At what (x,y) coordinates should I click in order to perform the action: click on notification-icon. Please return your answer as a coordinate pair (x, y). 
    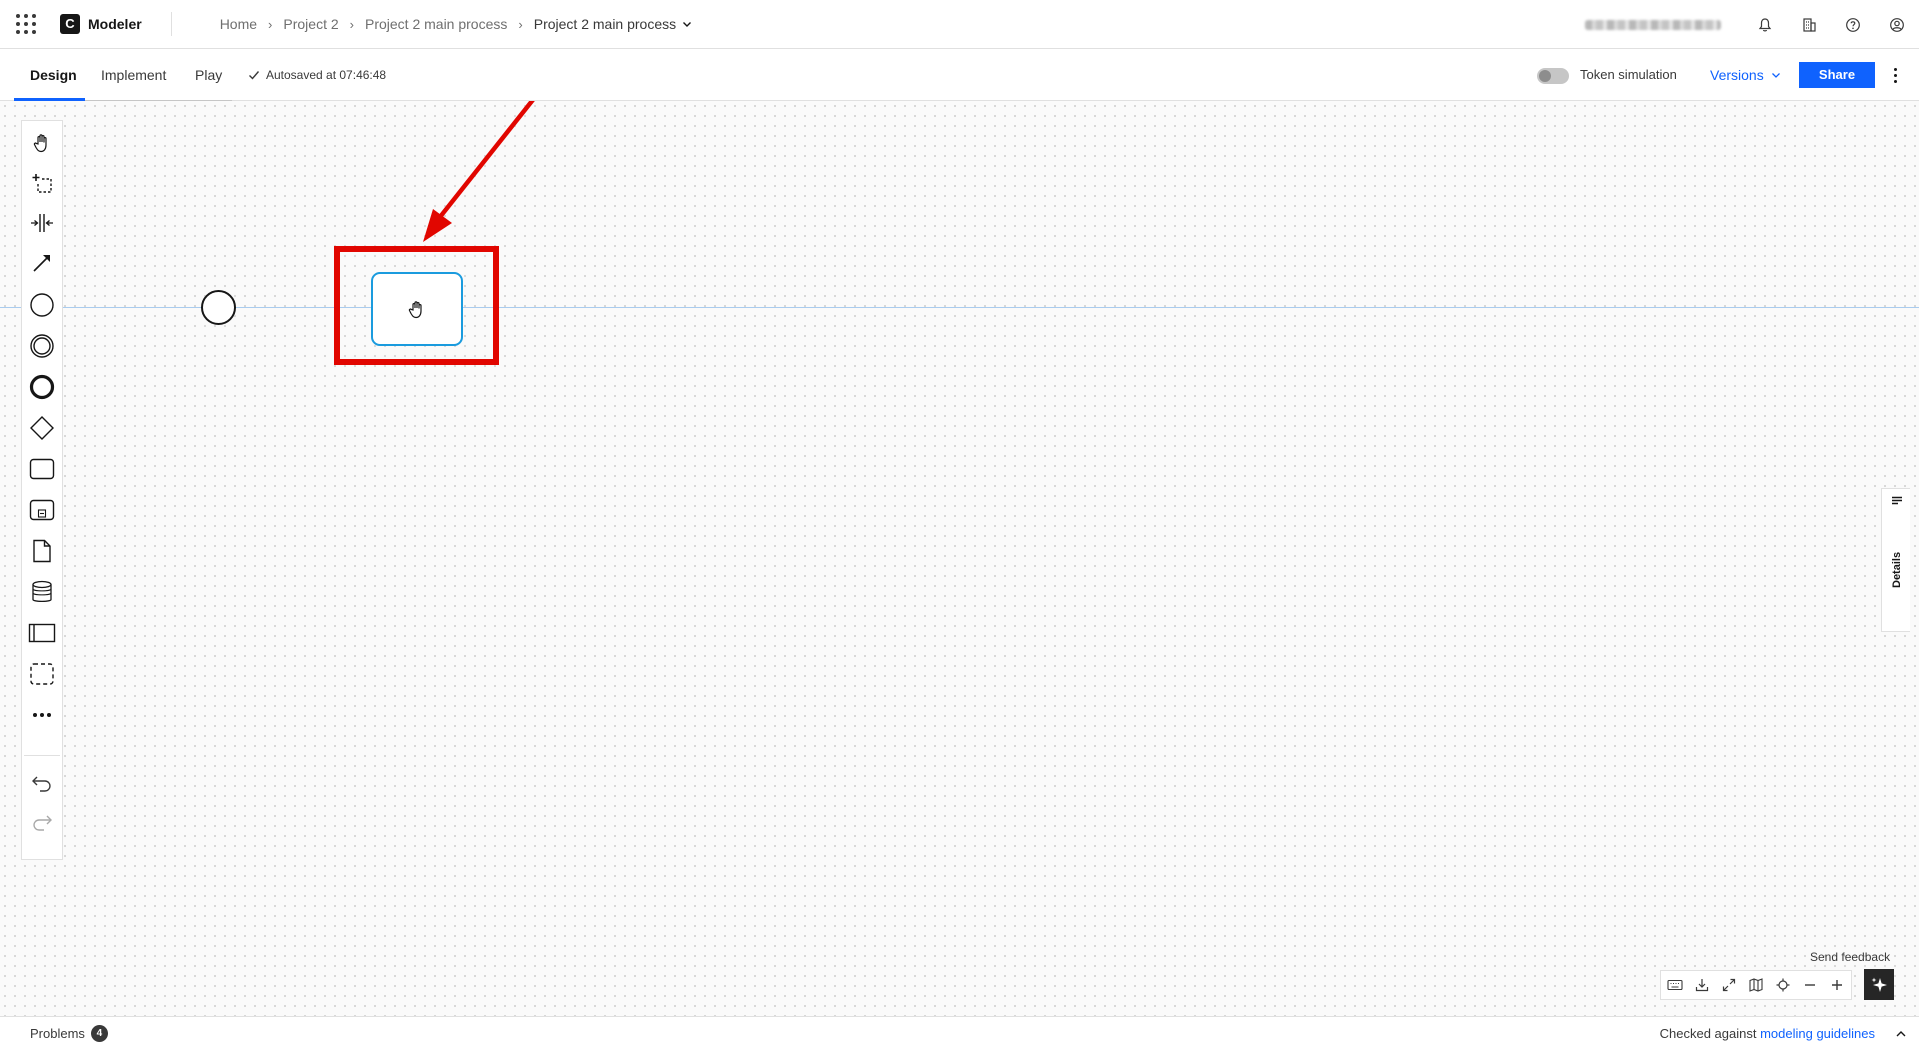
    Looking at the image, I should click on (1765, 24).